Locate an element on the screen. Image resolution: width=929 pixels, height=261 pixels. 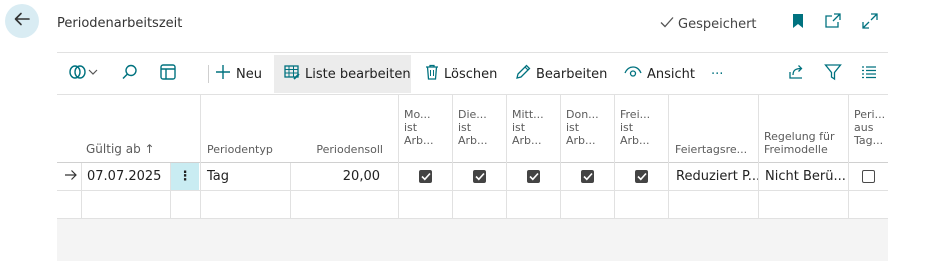
col-header-valid-from-label: Gültig ab is located at coordinates (113, 149).